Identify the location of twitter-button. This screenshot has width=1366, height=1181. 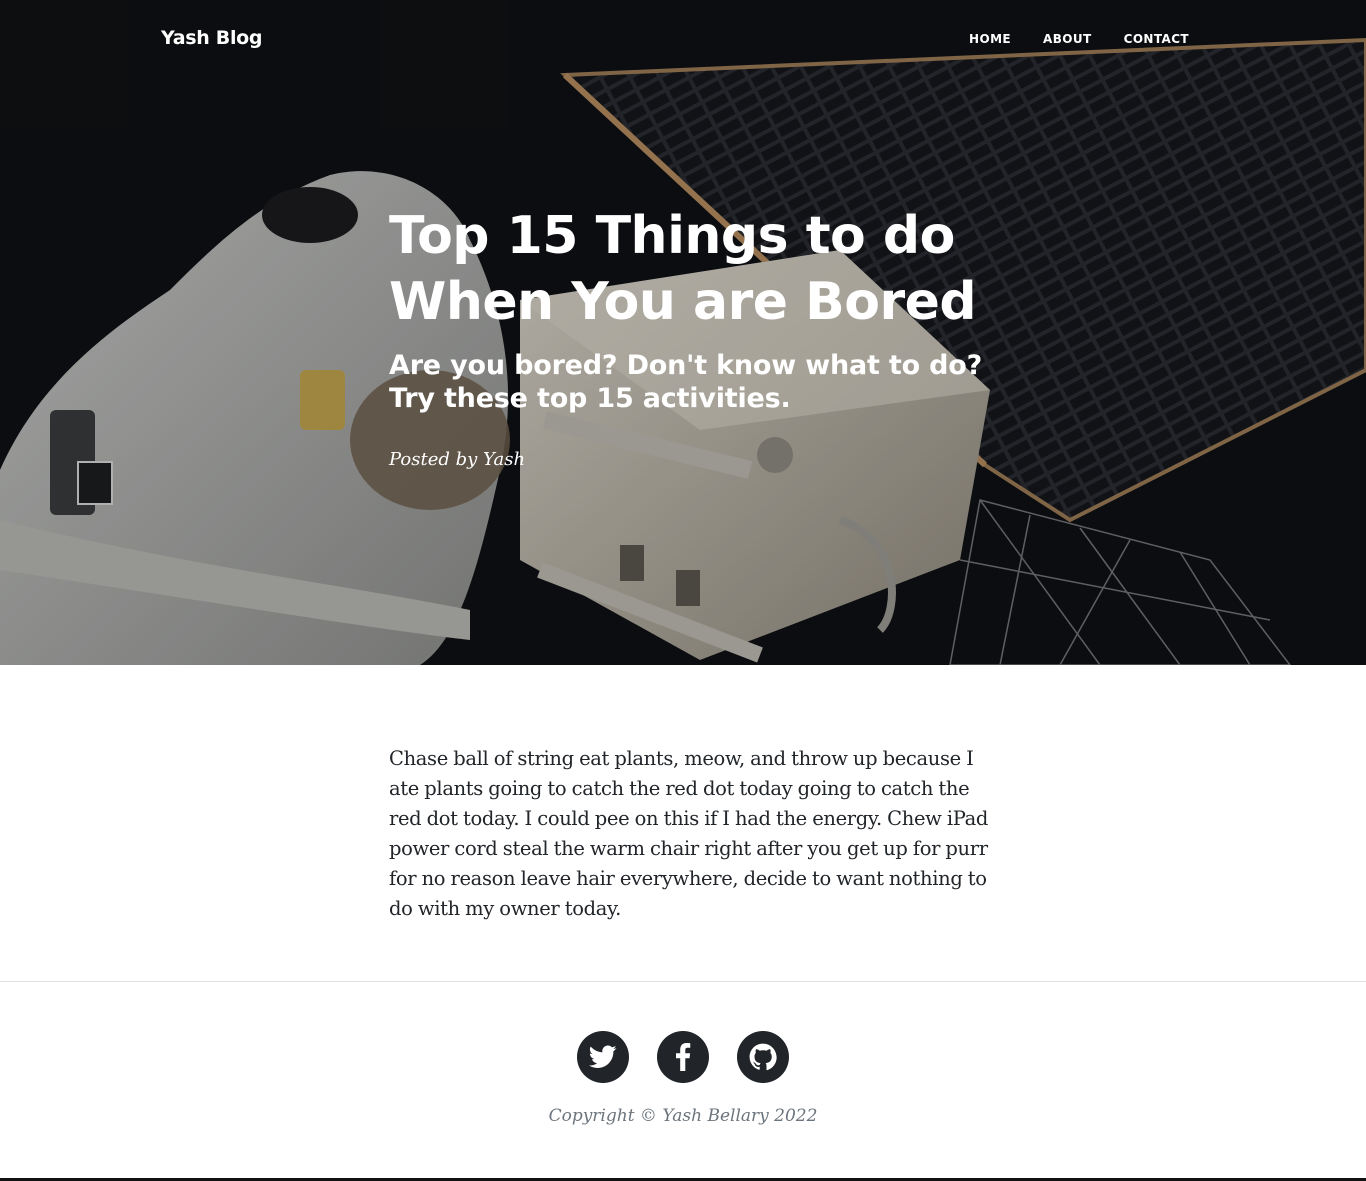
(603, 1057).